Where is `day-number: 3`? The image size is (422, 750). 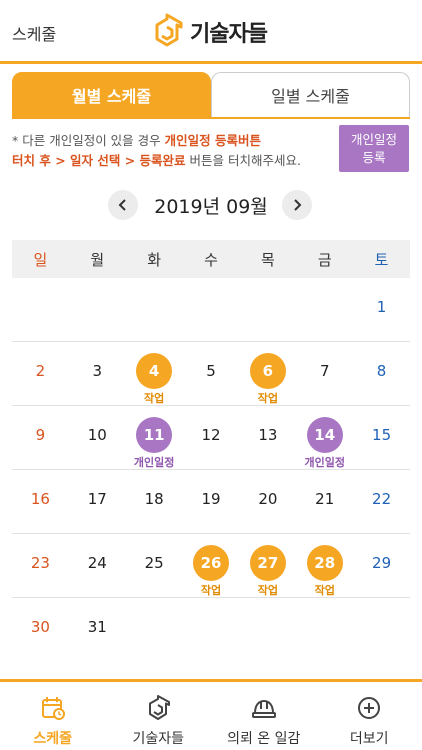 day-number: 3 is located at coordinates (97, 371).